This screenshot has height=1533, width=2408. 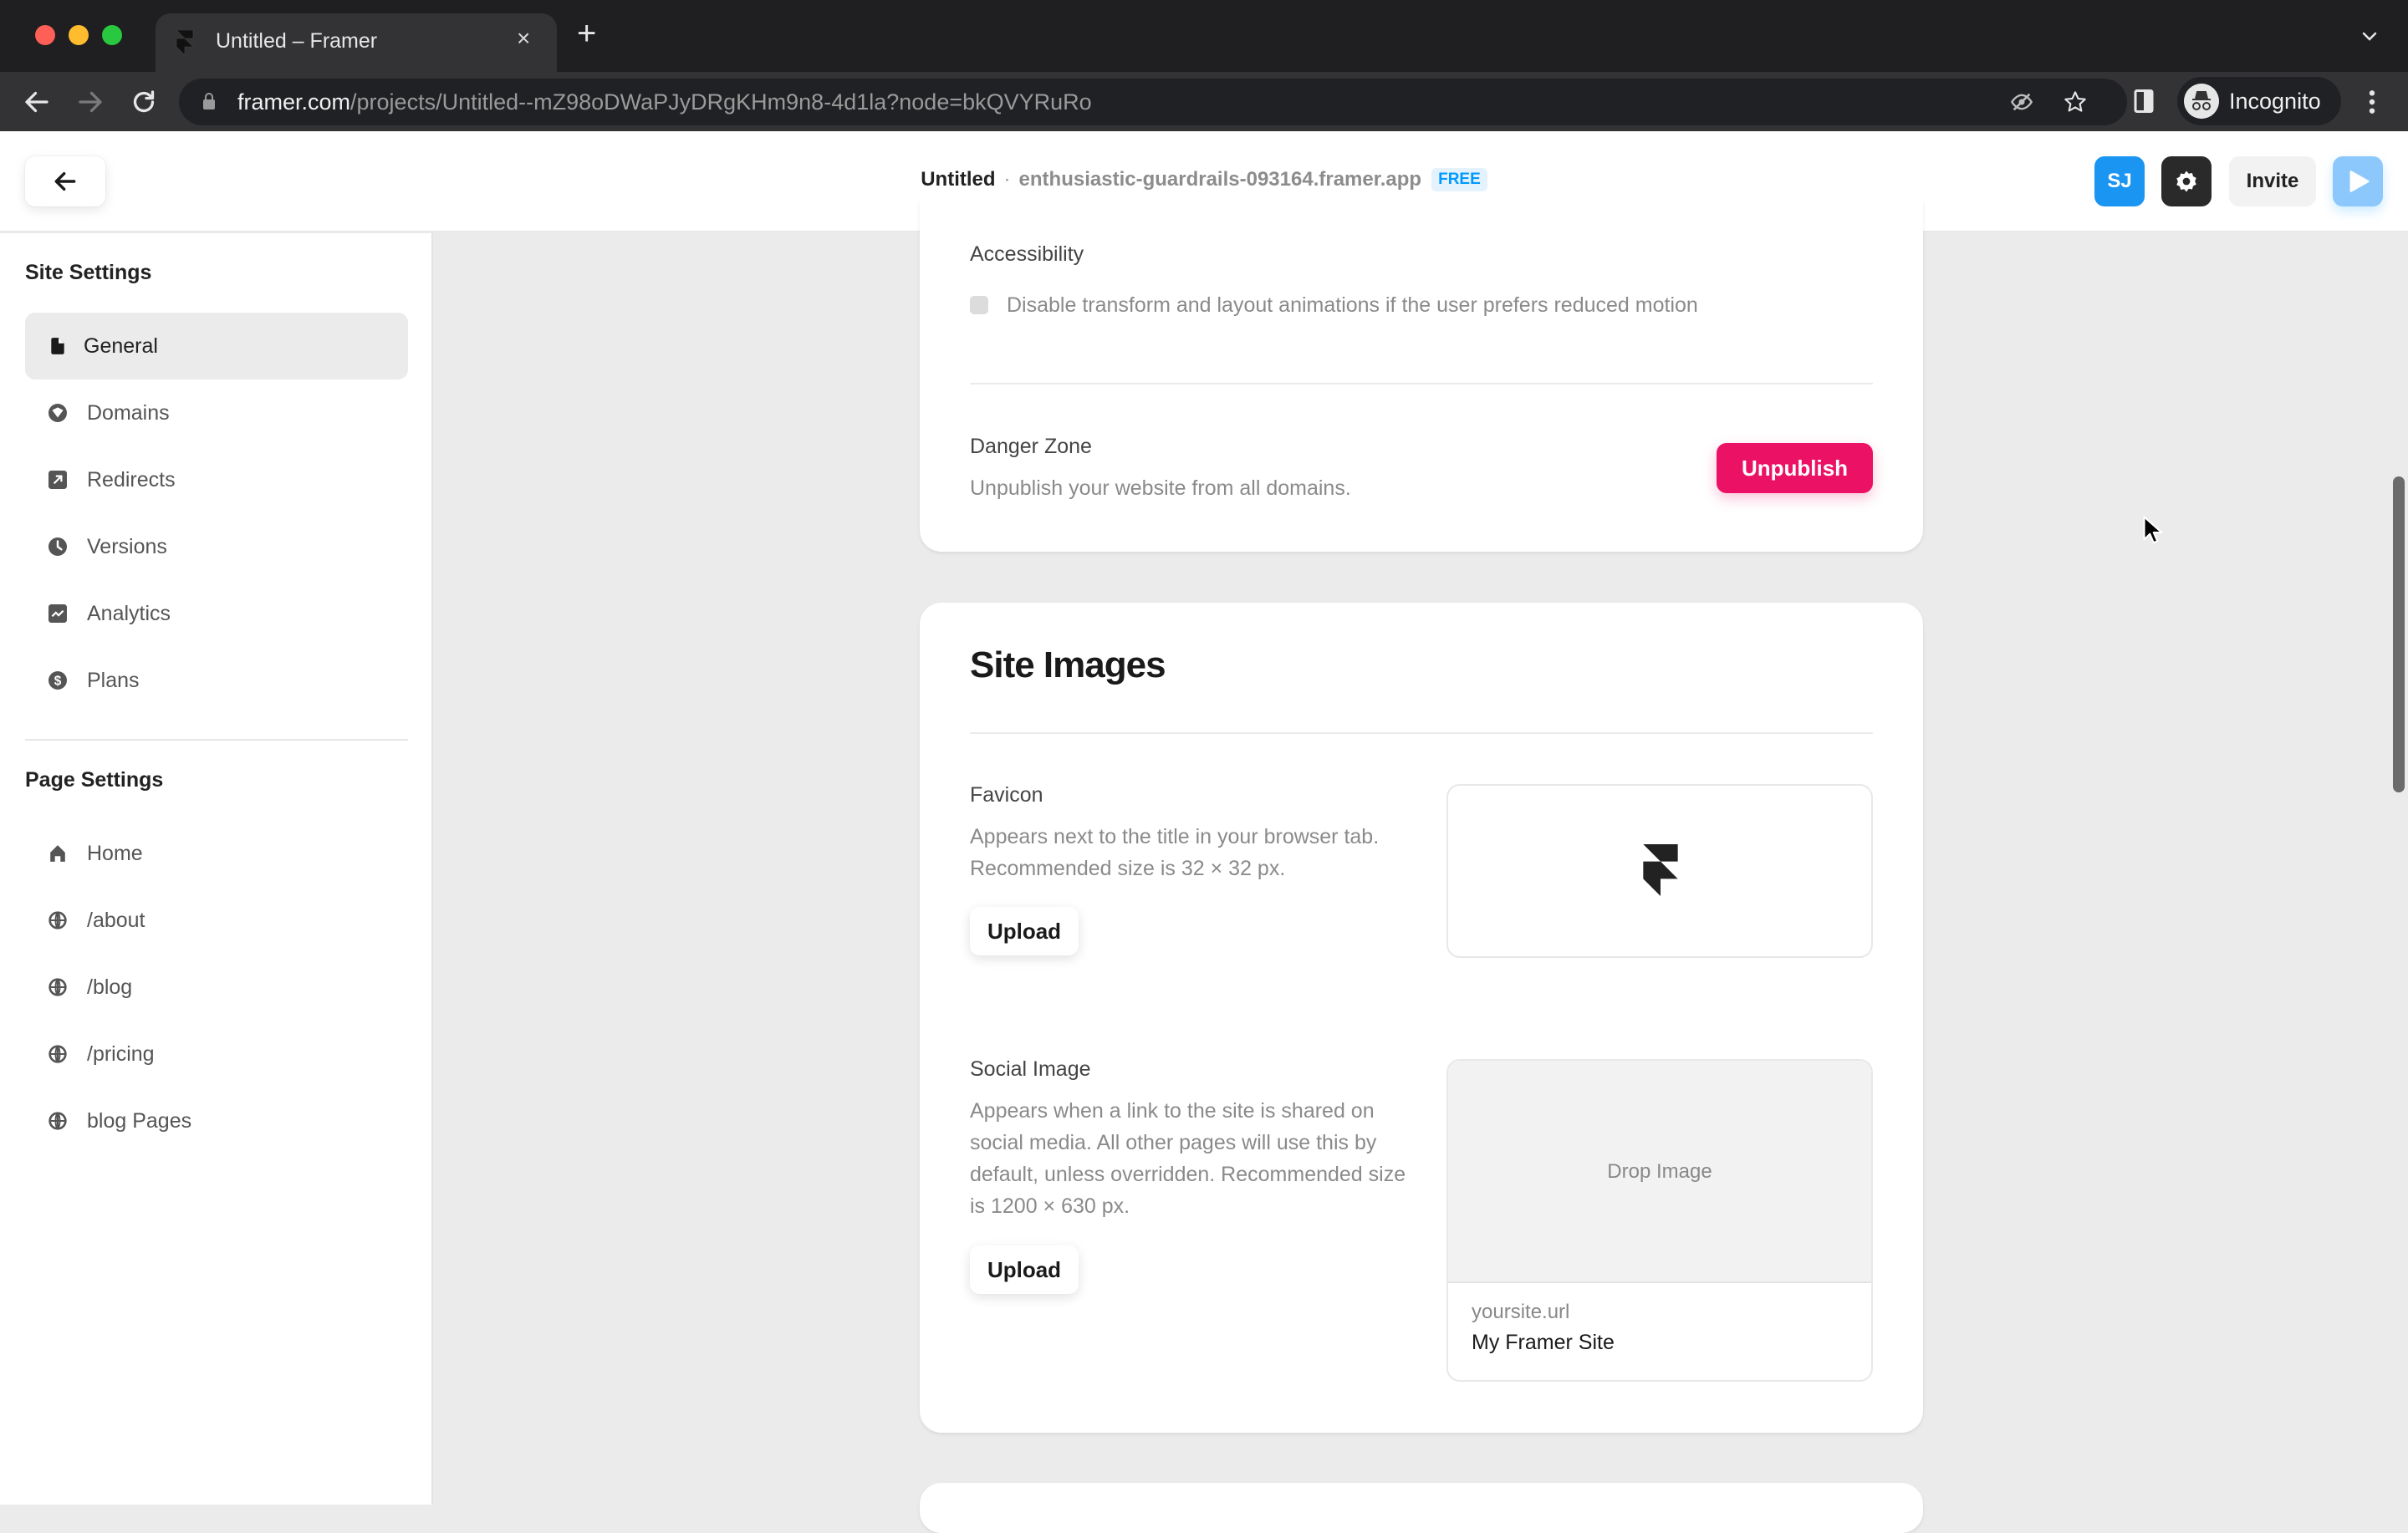 I want to click on site-images-title: Site Images, so click(x=1068, y=664).